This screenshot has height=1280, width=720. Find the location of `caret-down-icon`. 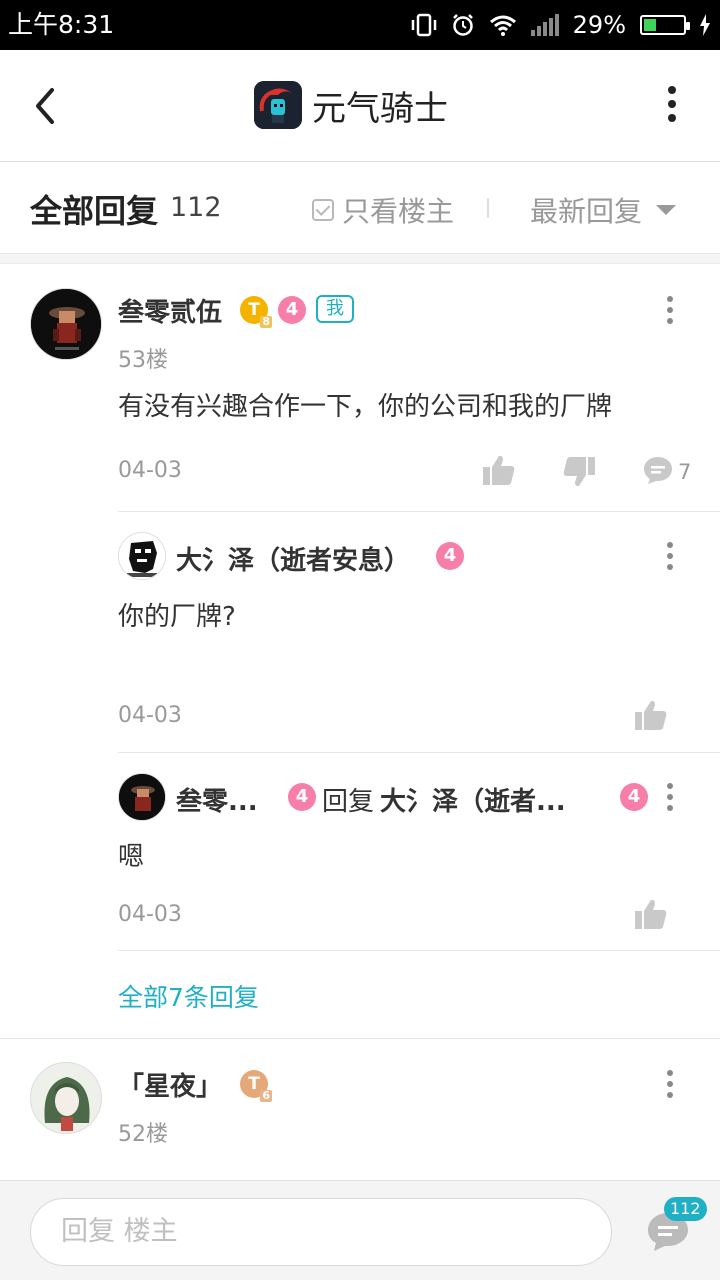

caret-down-icon is located at coordinates (666, 210).